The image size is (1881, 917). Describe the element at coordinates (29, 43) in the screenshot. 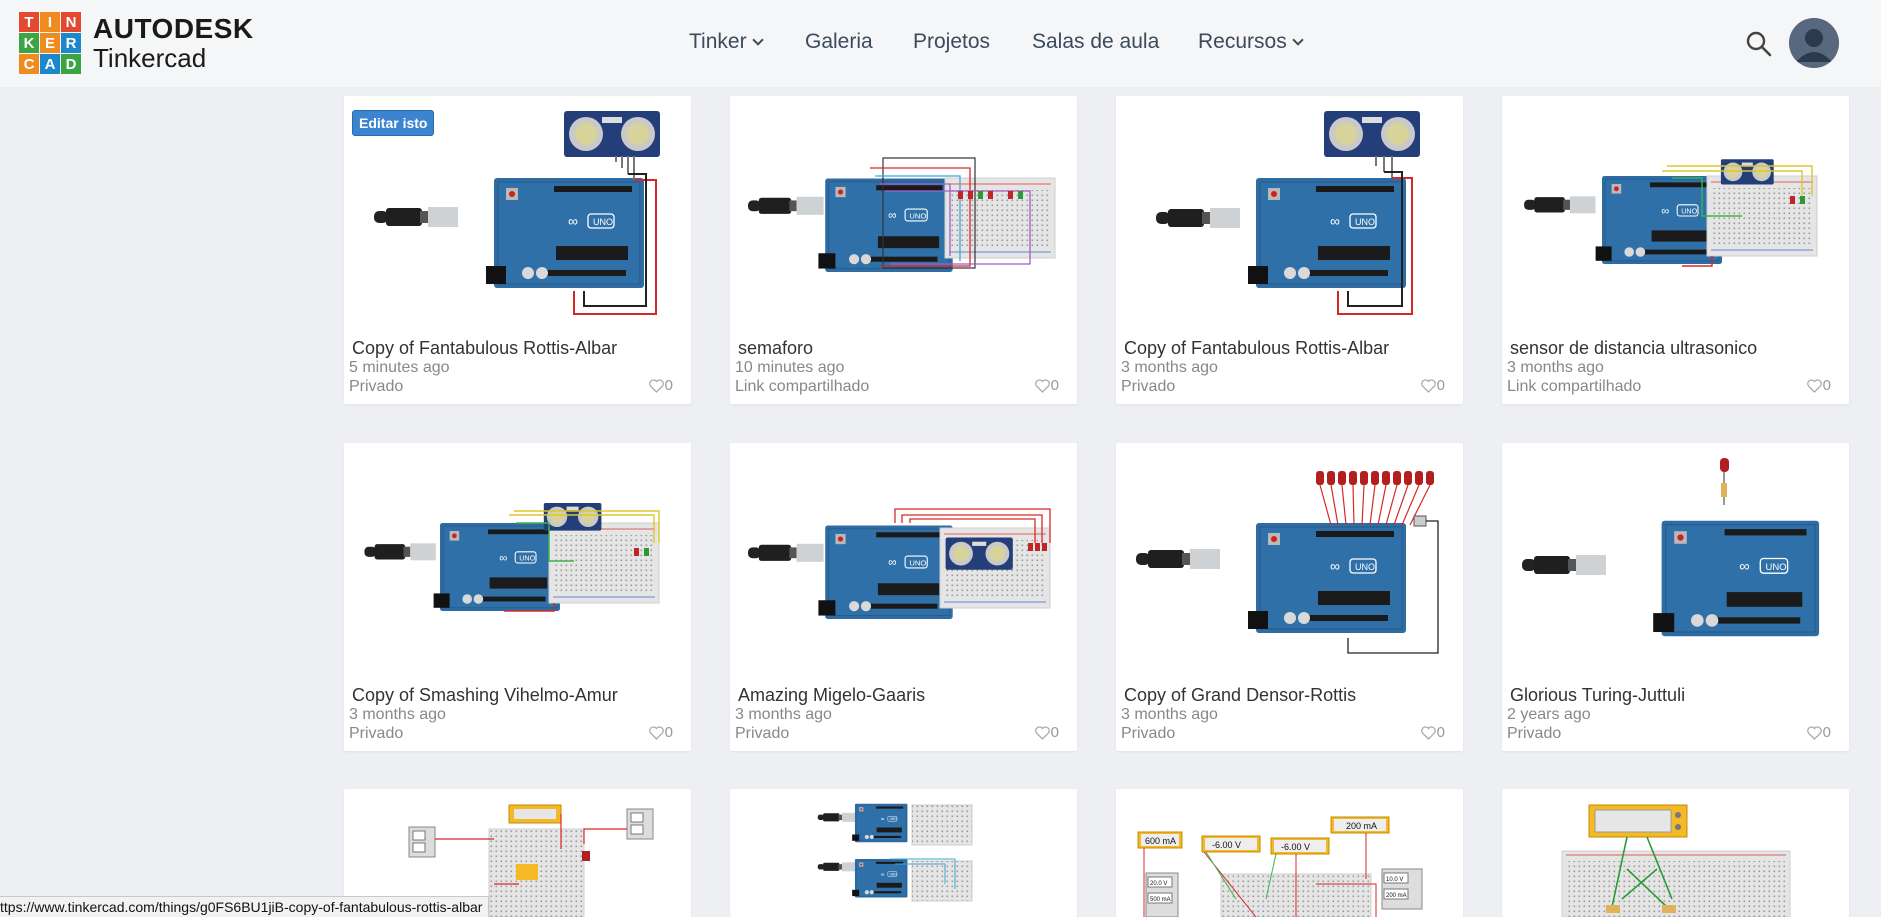

I see `logo-letter: K` at that location.